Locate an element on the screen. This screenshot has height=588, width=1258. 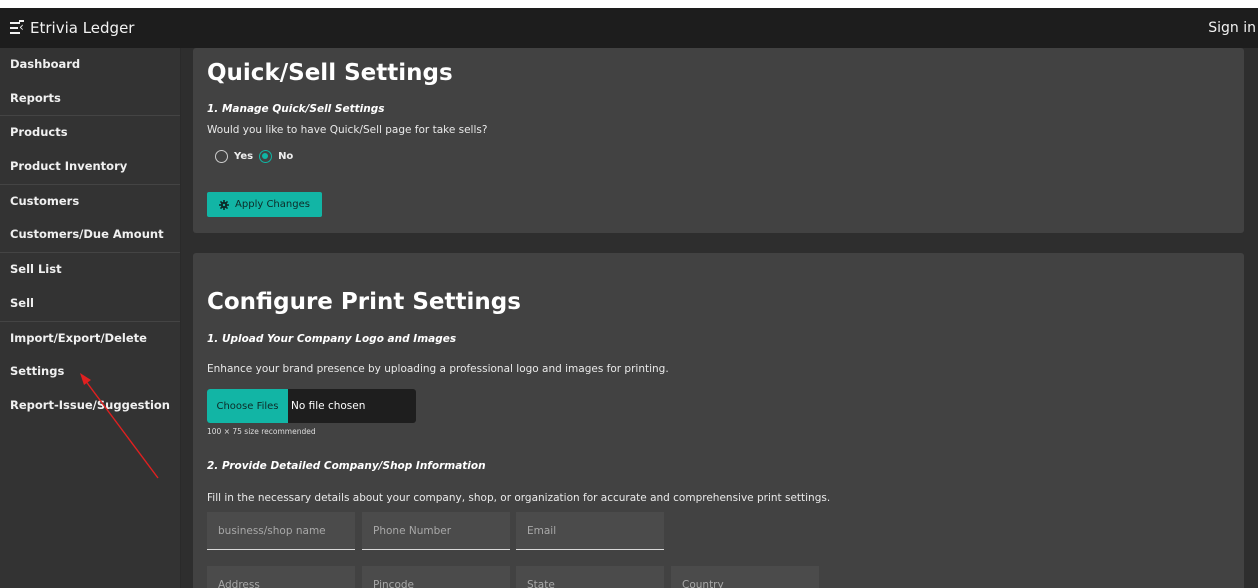
sidebar-item-report-issue: Report-Issue/Suggestion is located at coordinates (90, 406).